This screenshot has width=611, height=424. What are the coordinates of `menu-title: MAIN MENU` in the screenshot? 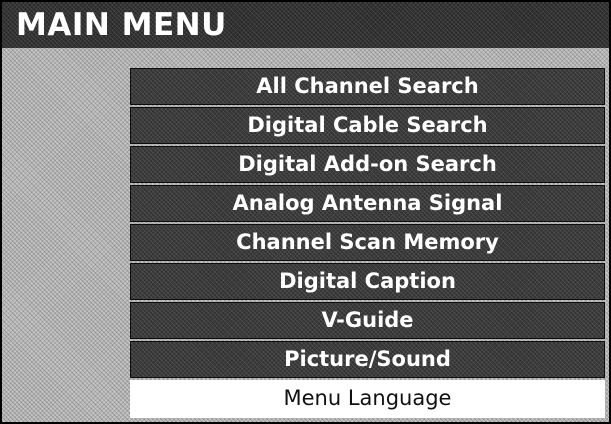 It's located at (121, 25).